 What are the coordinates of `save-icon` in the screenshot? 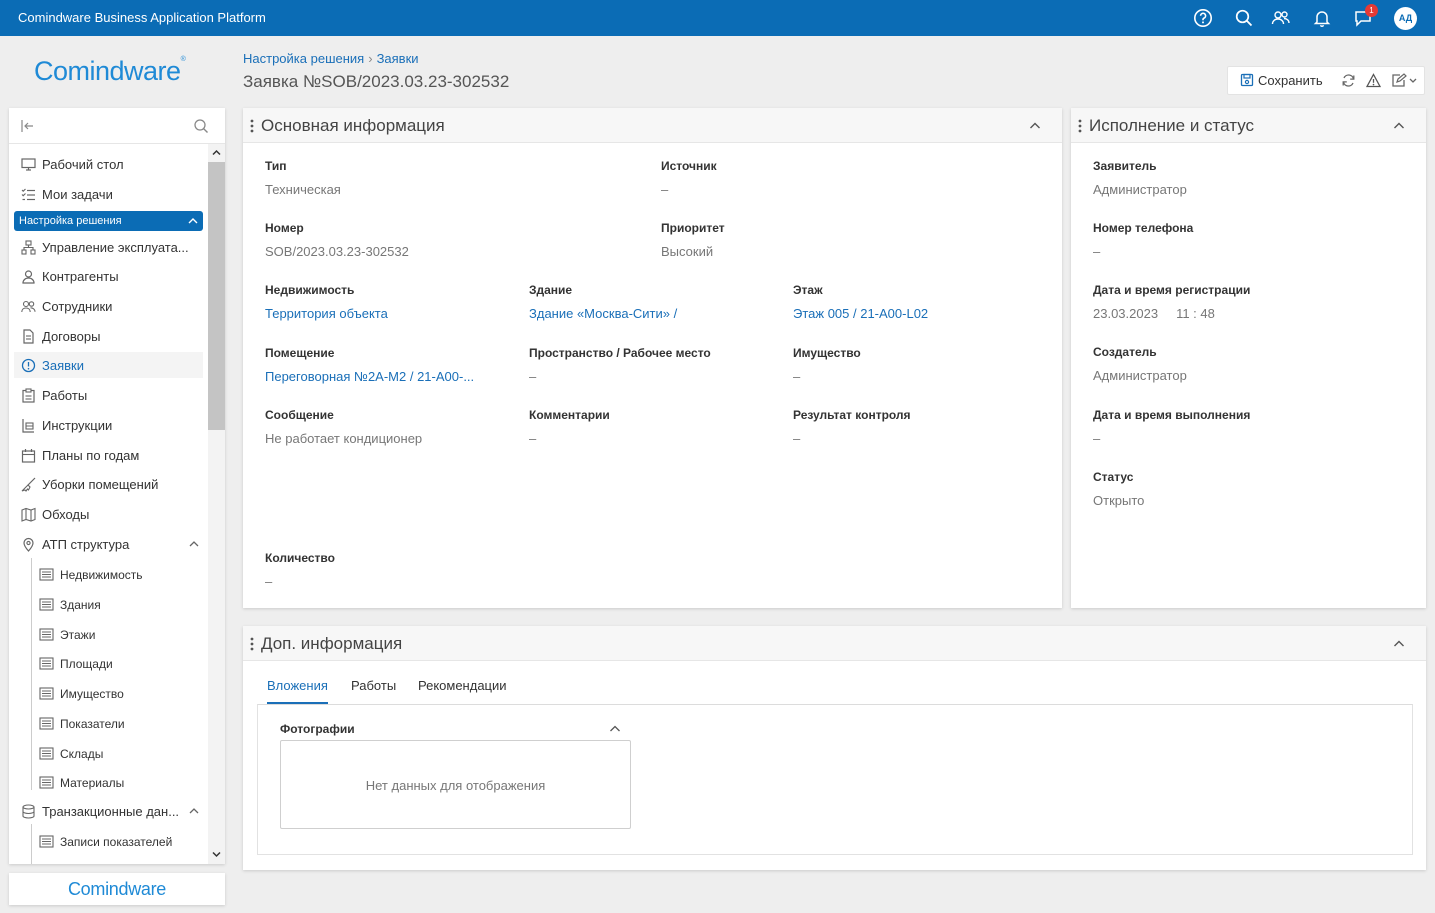 It's located at (1247, 80).